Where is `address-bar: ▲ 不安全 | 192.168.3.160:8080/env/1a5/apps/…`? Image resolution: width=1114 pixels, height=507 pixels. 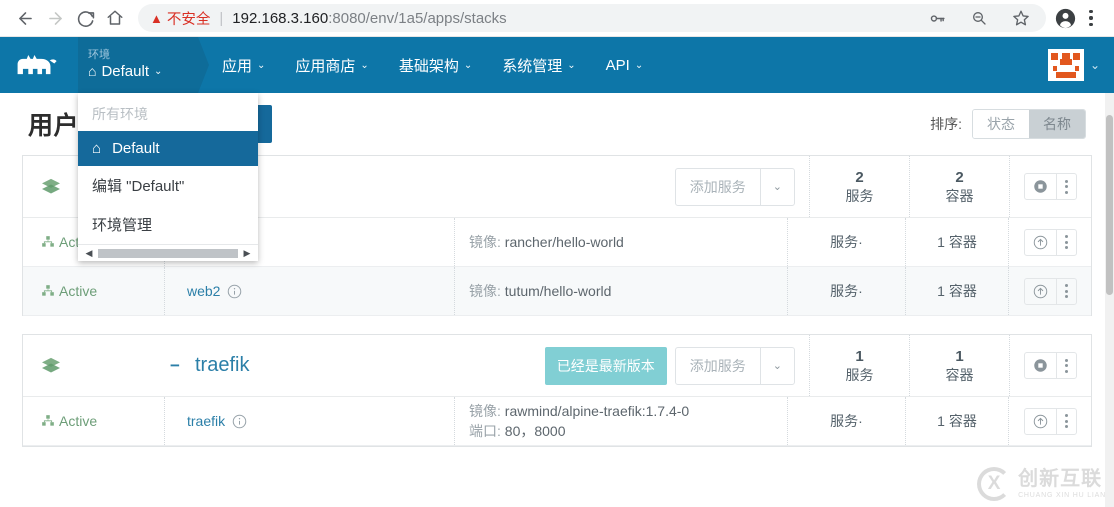 address-bar: ▲ 不安全 | 192.168.3.160:8080/env/1a5/apps/… is located at coordinates (592, 18).